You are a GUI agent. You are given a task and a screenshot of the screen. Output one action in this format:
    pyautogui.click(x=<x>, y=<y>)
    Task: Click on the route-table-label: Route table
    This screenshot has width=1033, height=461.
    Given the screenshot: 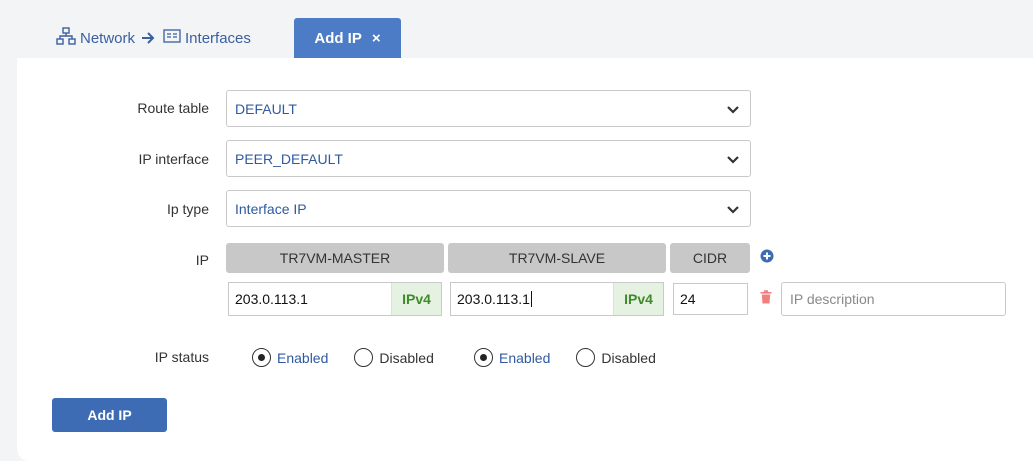 What is the action you would take?
    pyautogui.click(x=173, y=108)
    